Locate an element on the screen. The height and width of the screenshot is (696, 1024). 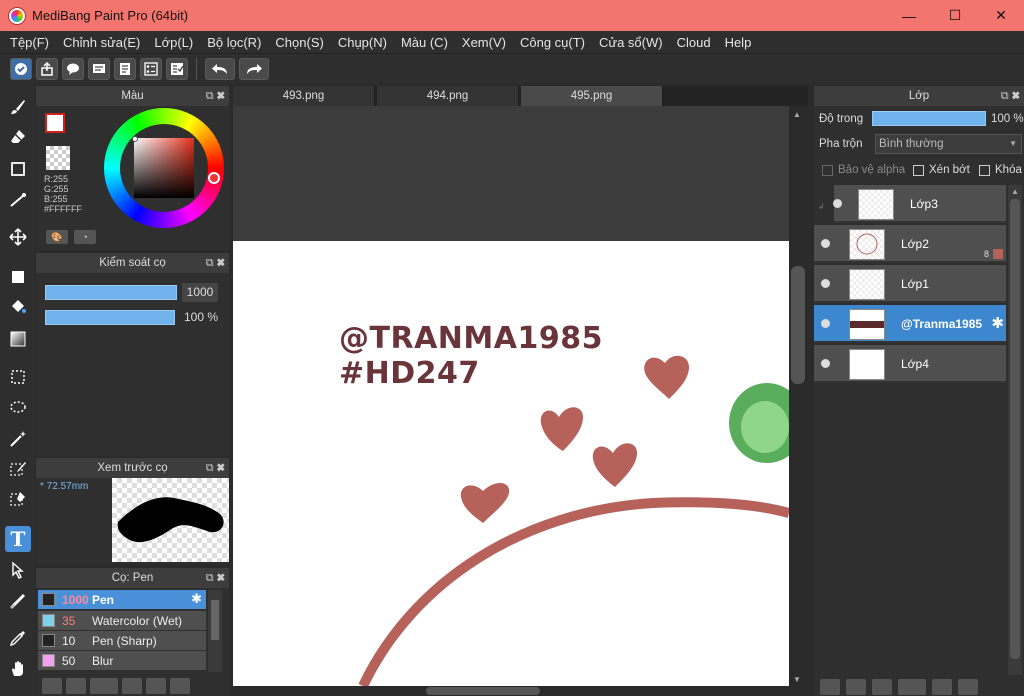
menu-window: Cửa sổ(W) is located at coordinates (631, 42).